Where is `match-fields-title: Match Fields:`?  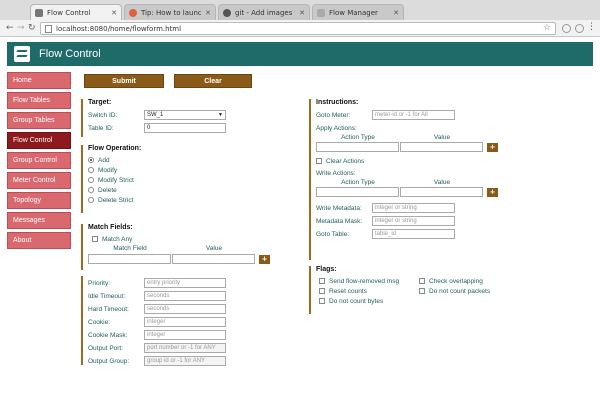 match-fields-title: Match Fields: is located at coordinates (110, 227).